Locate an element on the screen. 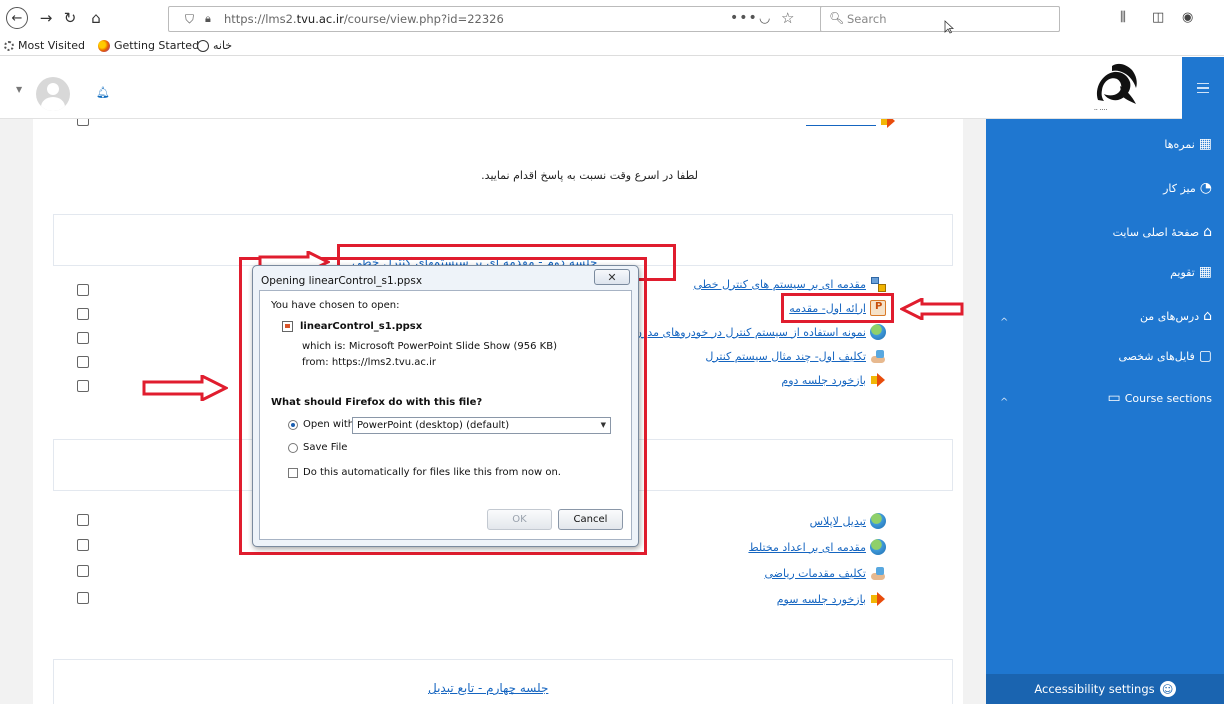 This screenshot has height=704, width=1224. activity-item: مقدمه ای بر اعداد مختلط is located at coordinates (817, 547).